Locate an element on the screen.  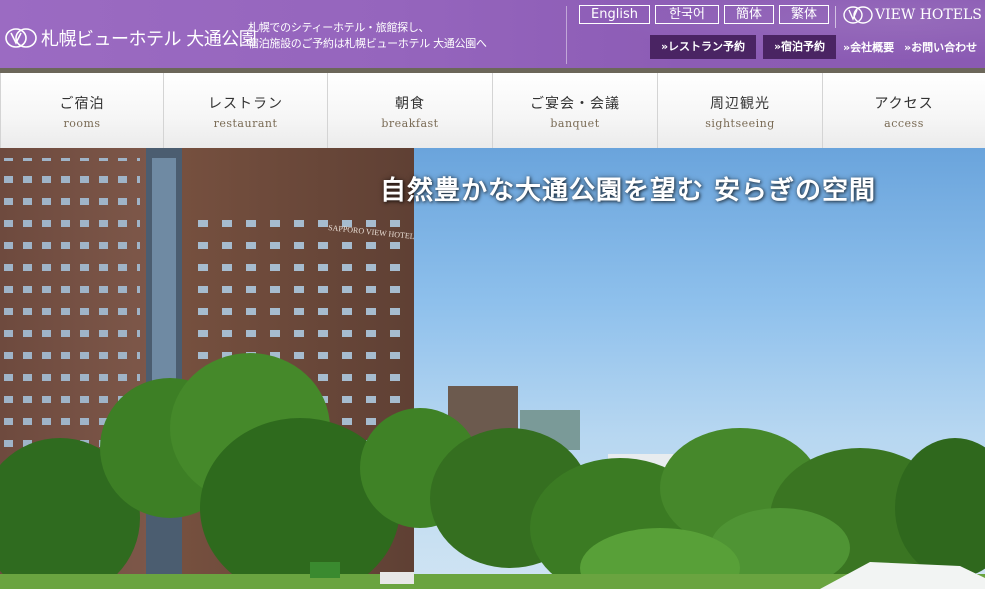
header-divider is located at coordinates (566, 35).